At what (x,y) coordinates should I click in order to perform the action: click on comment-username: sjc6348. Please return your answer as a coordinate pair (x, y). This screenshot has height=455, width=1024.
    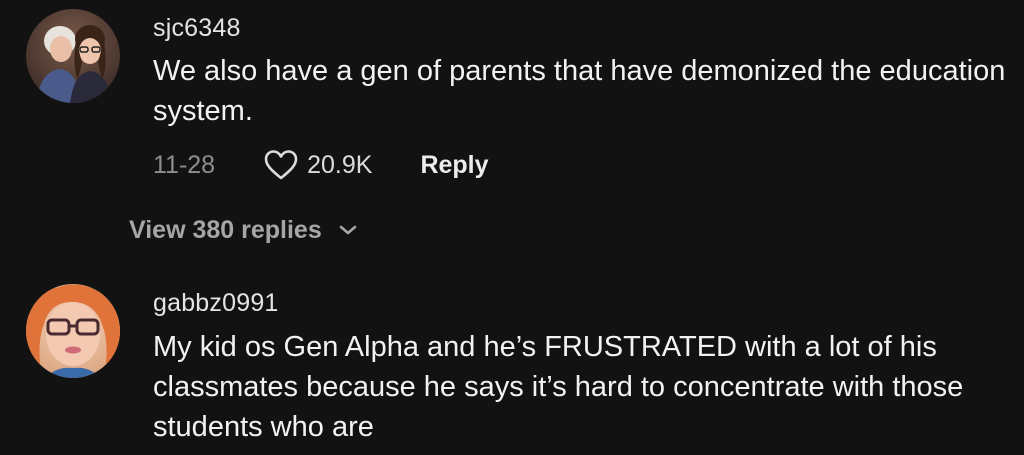
    Looking at the image, I should click on (197, 28).